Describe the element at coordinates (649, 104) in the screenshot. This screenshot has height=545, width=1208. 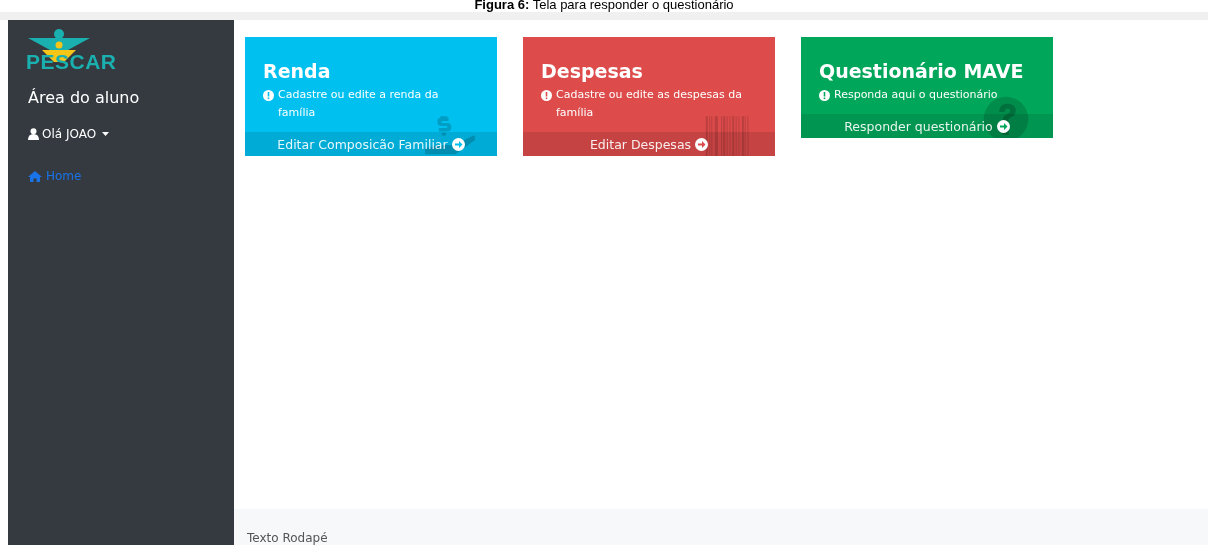
I see `card-description: Cadastre ou edite as despesas da família` at that location.